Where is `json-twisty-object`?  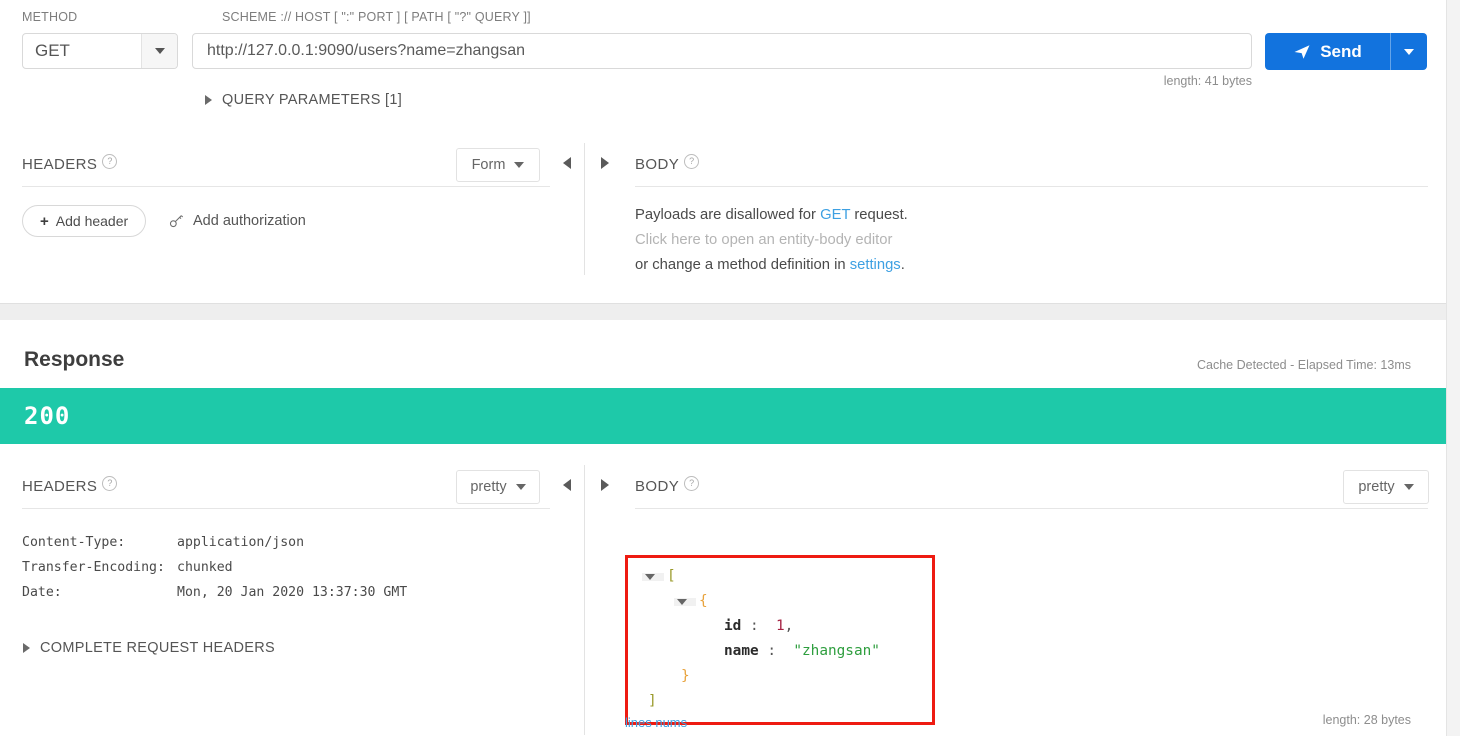
json-twisty-object is located at coordinates (685, 601).